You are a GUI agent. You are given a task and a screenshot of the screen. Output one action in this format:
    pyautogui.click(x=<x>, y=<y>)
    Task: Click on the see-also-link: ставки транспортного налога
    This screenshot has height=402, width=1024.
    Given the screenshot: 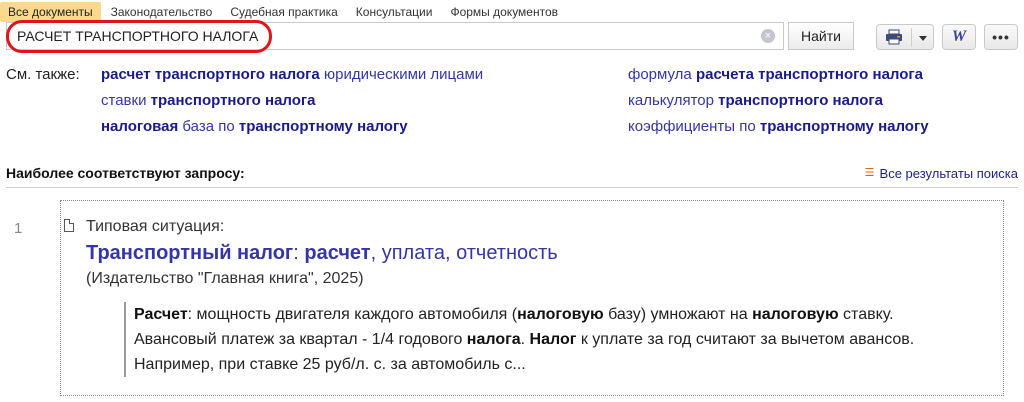 What is the action you would take?
    pyautogui.click(x=208, y=100)
    